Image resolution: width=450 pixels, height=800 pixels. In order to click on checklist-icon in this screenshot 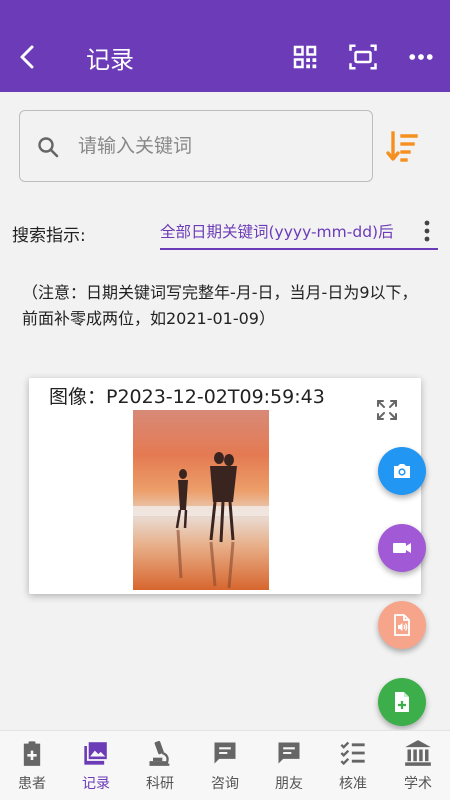, I will do `click(352, 753)`.